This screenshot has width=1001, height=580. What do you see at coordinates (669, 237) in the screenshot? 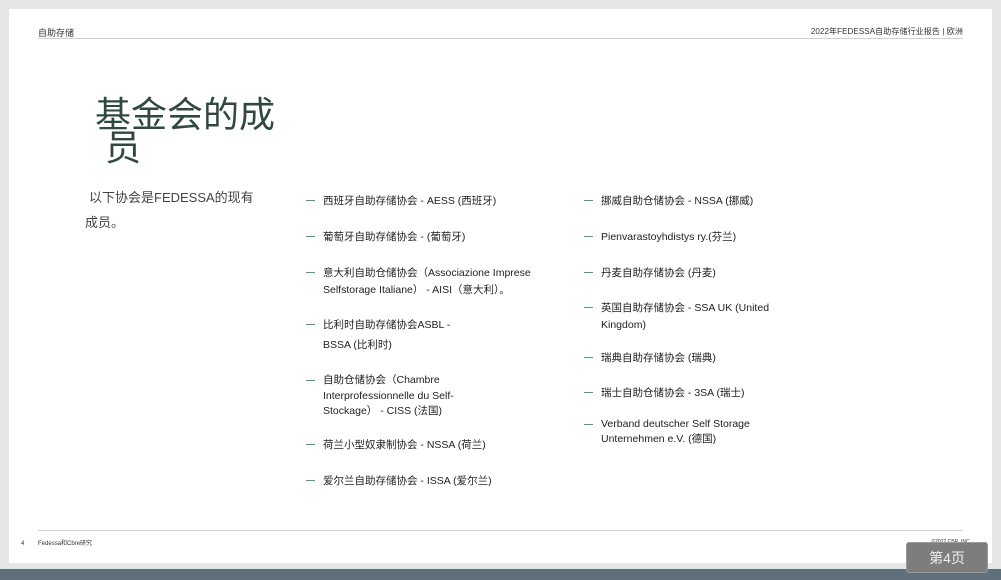
I see `list-item-text: Pienvarastoyhdistys ry.(芬兰)` at bounding box center [669, 237].